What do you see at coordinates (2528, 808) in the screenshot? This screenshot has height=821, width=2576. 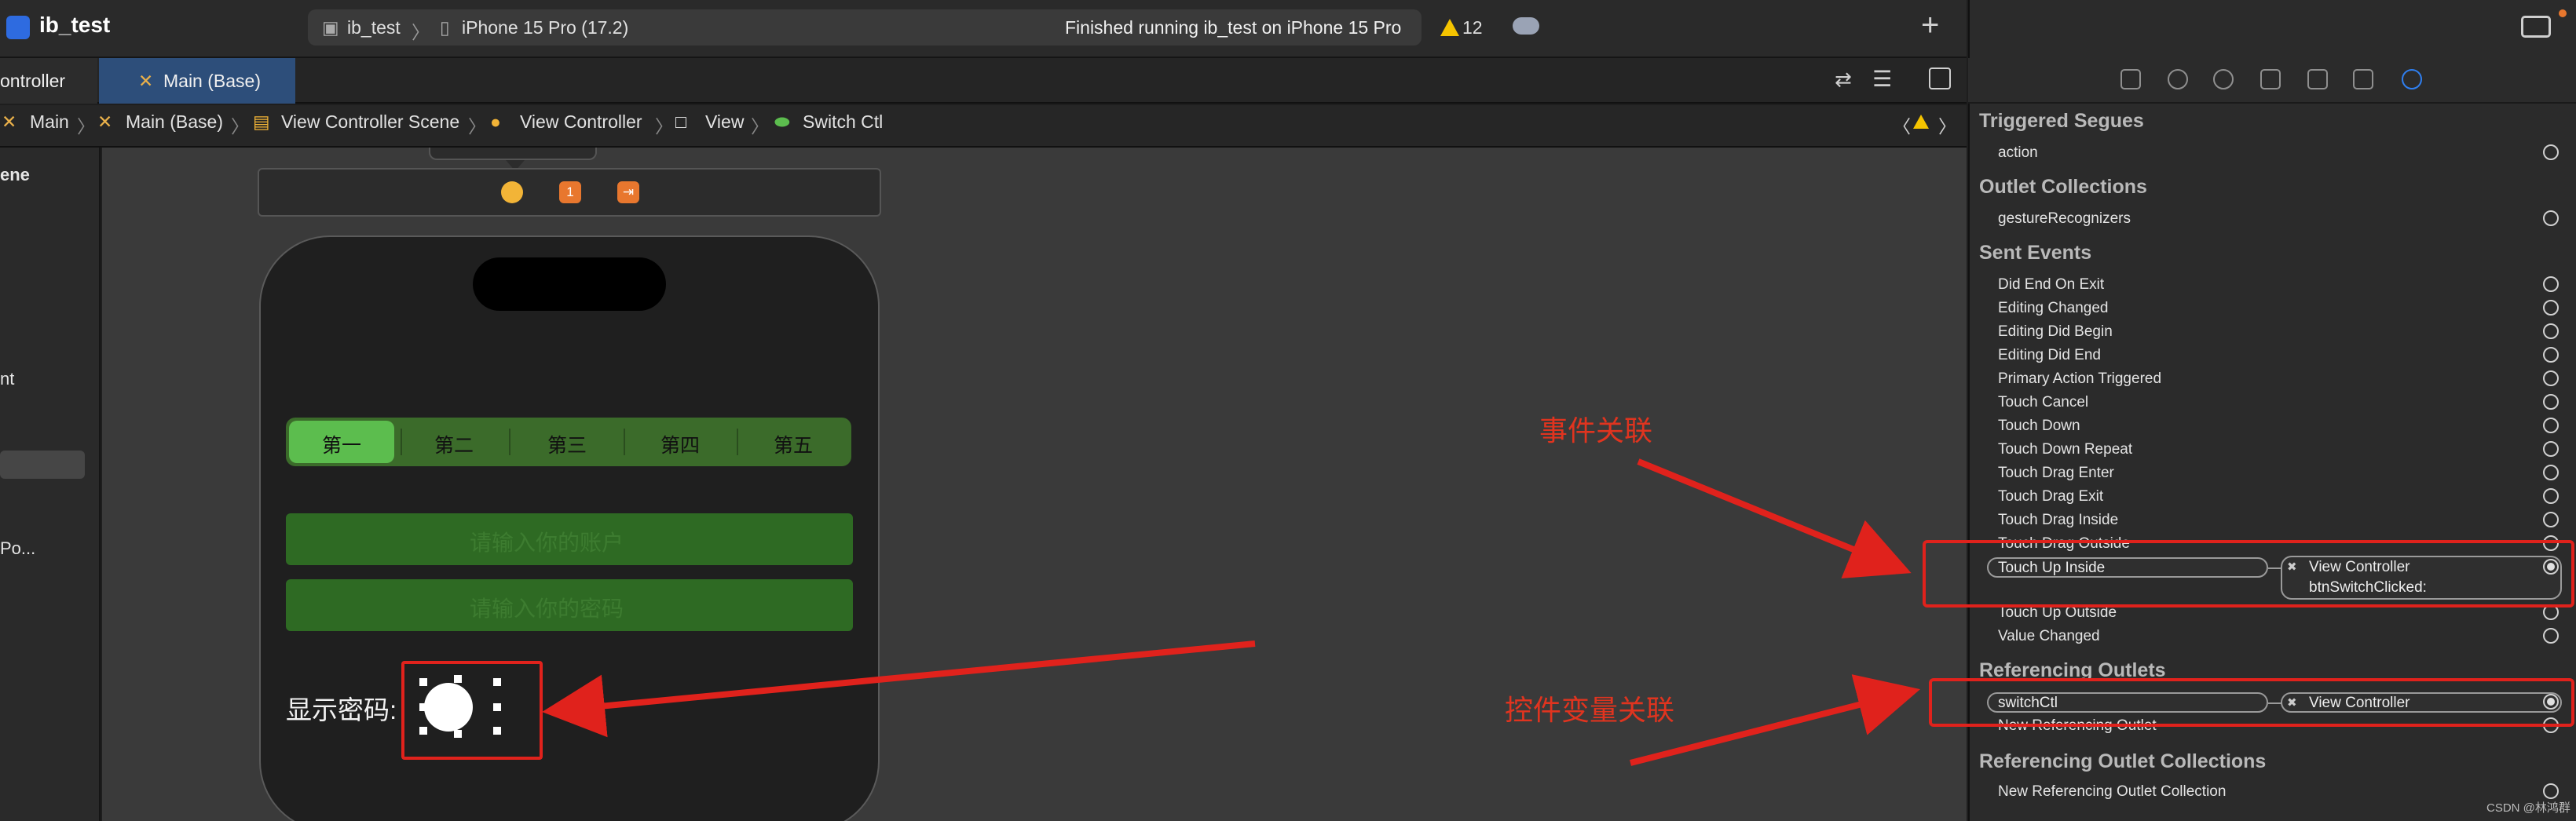 I see `watermark: CSDN @林鸿群` at bounding box center [2528, 808].